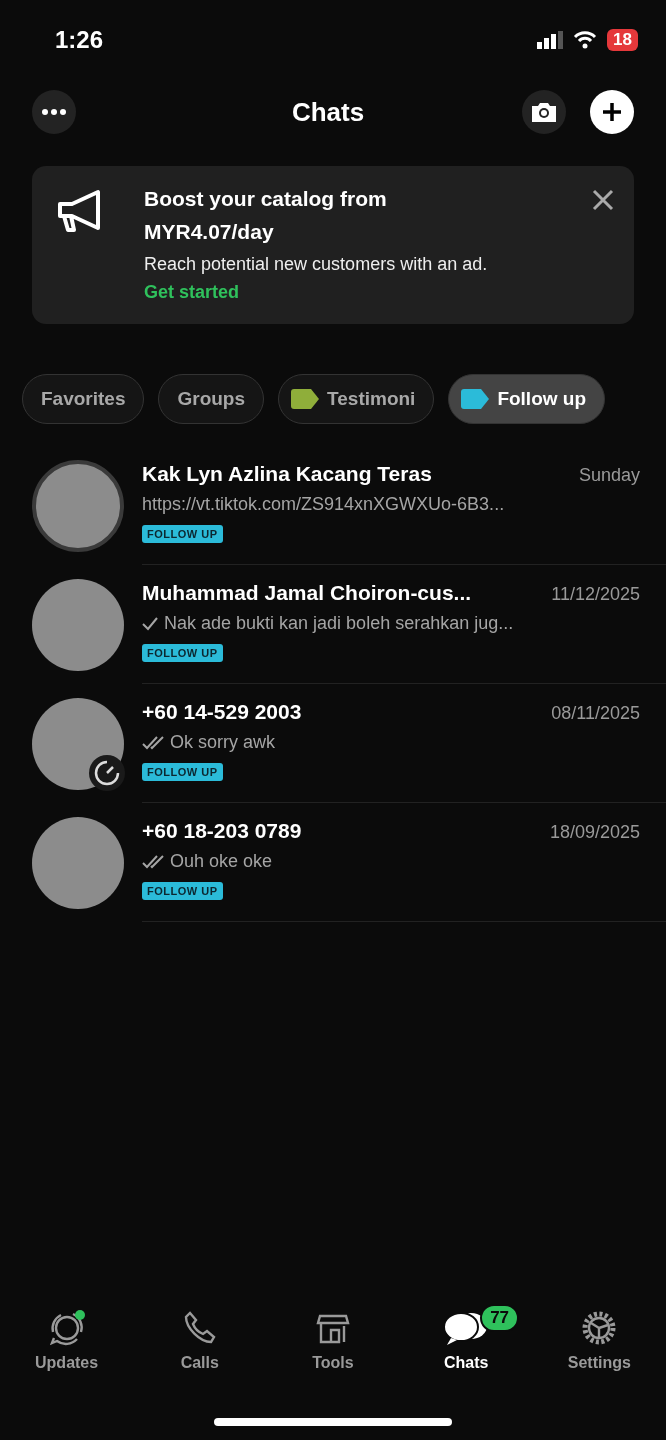 Image resolution: width=666 pixels, height=1440 pixels. What do you see at coordinates (328, 112) in the screenshot?
I see `page-title: Chats` at bounding box center [328, 112].